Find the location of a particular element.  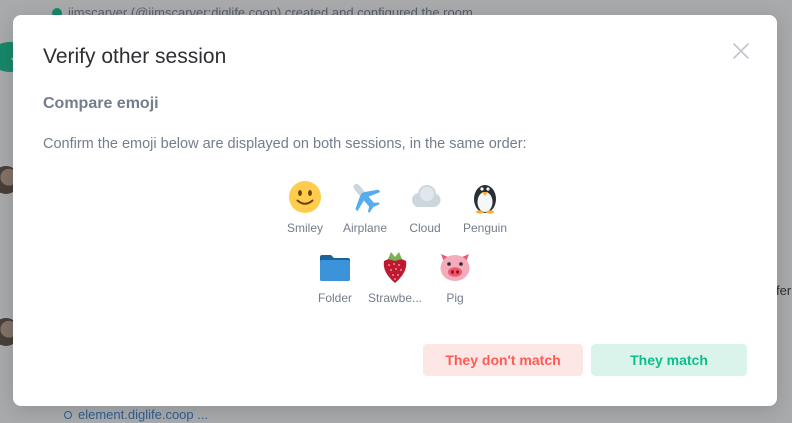

penguin-icon is located at coordinates (485, 197).